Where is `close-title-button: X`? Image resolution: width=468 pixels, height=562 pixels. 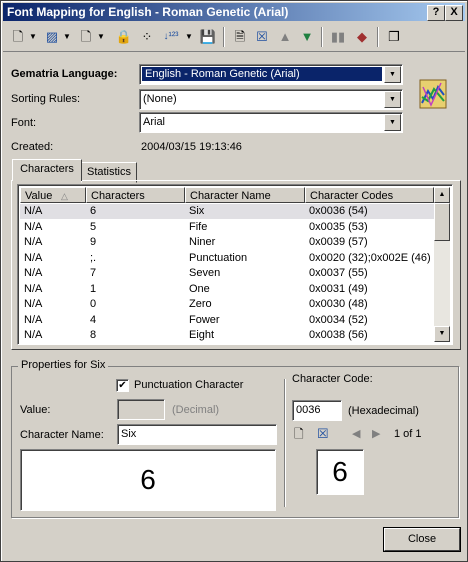 close-title-button: X is located at coordinates (454, 13).